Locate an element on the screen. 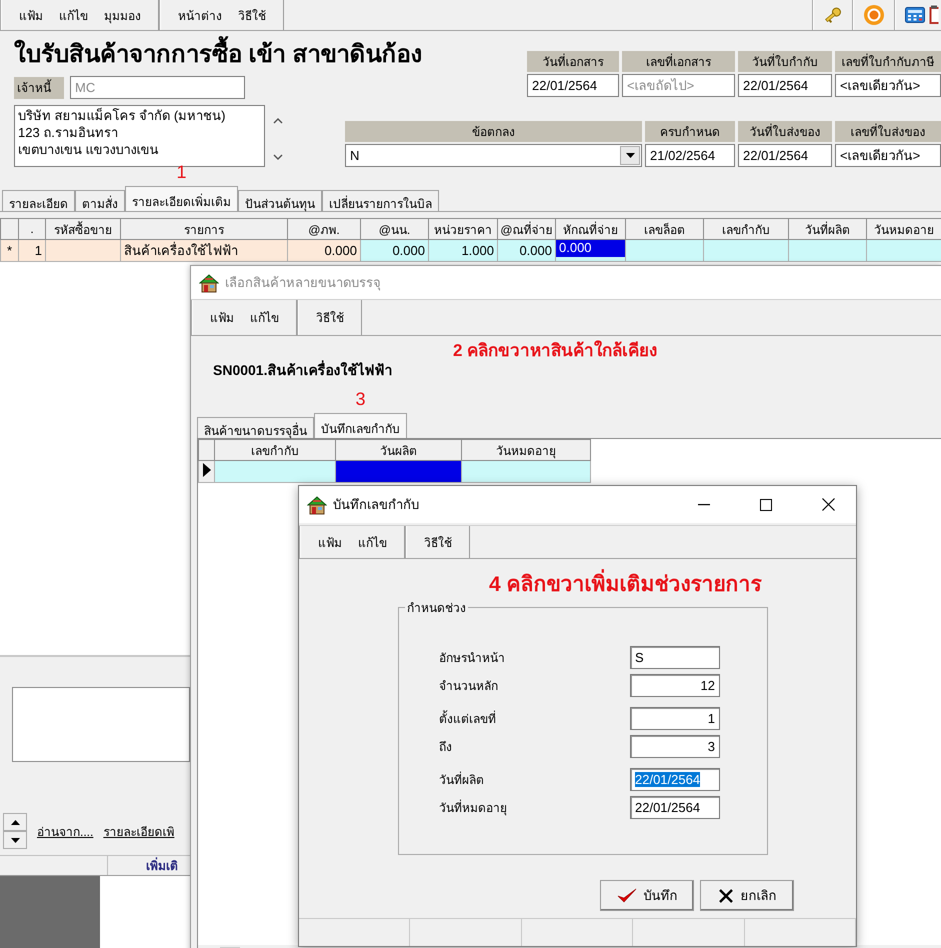 The height and width of the screenshot is (948, 941). field-label: วันที่ใบส่งของ is located at coordinates (785, 131).